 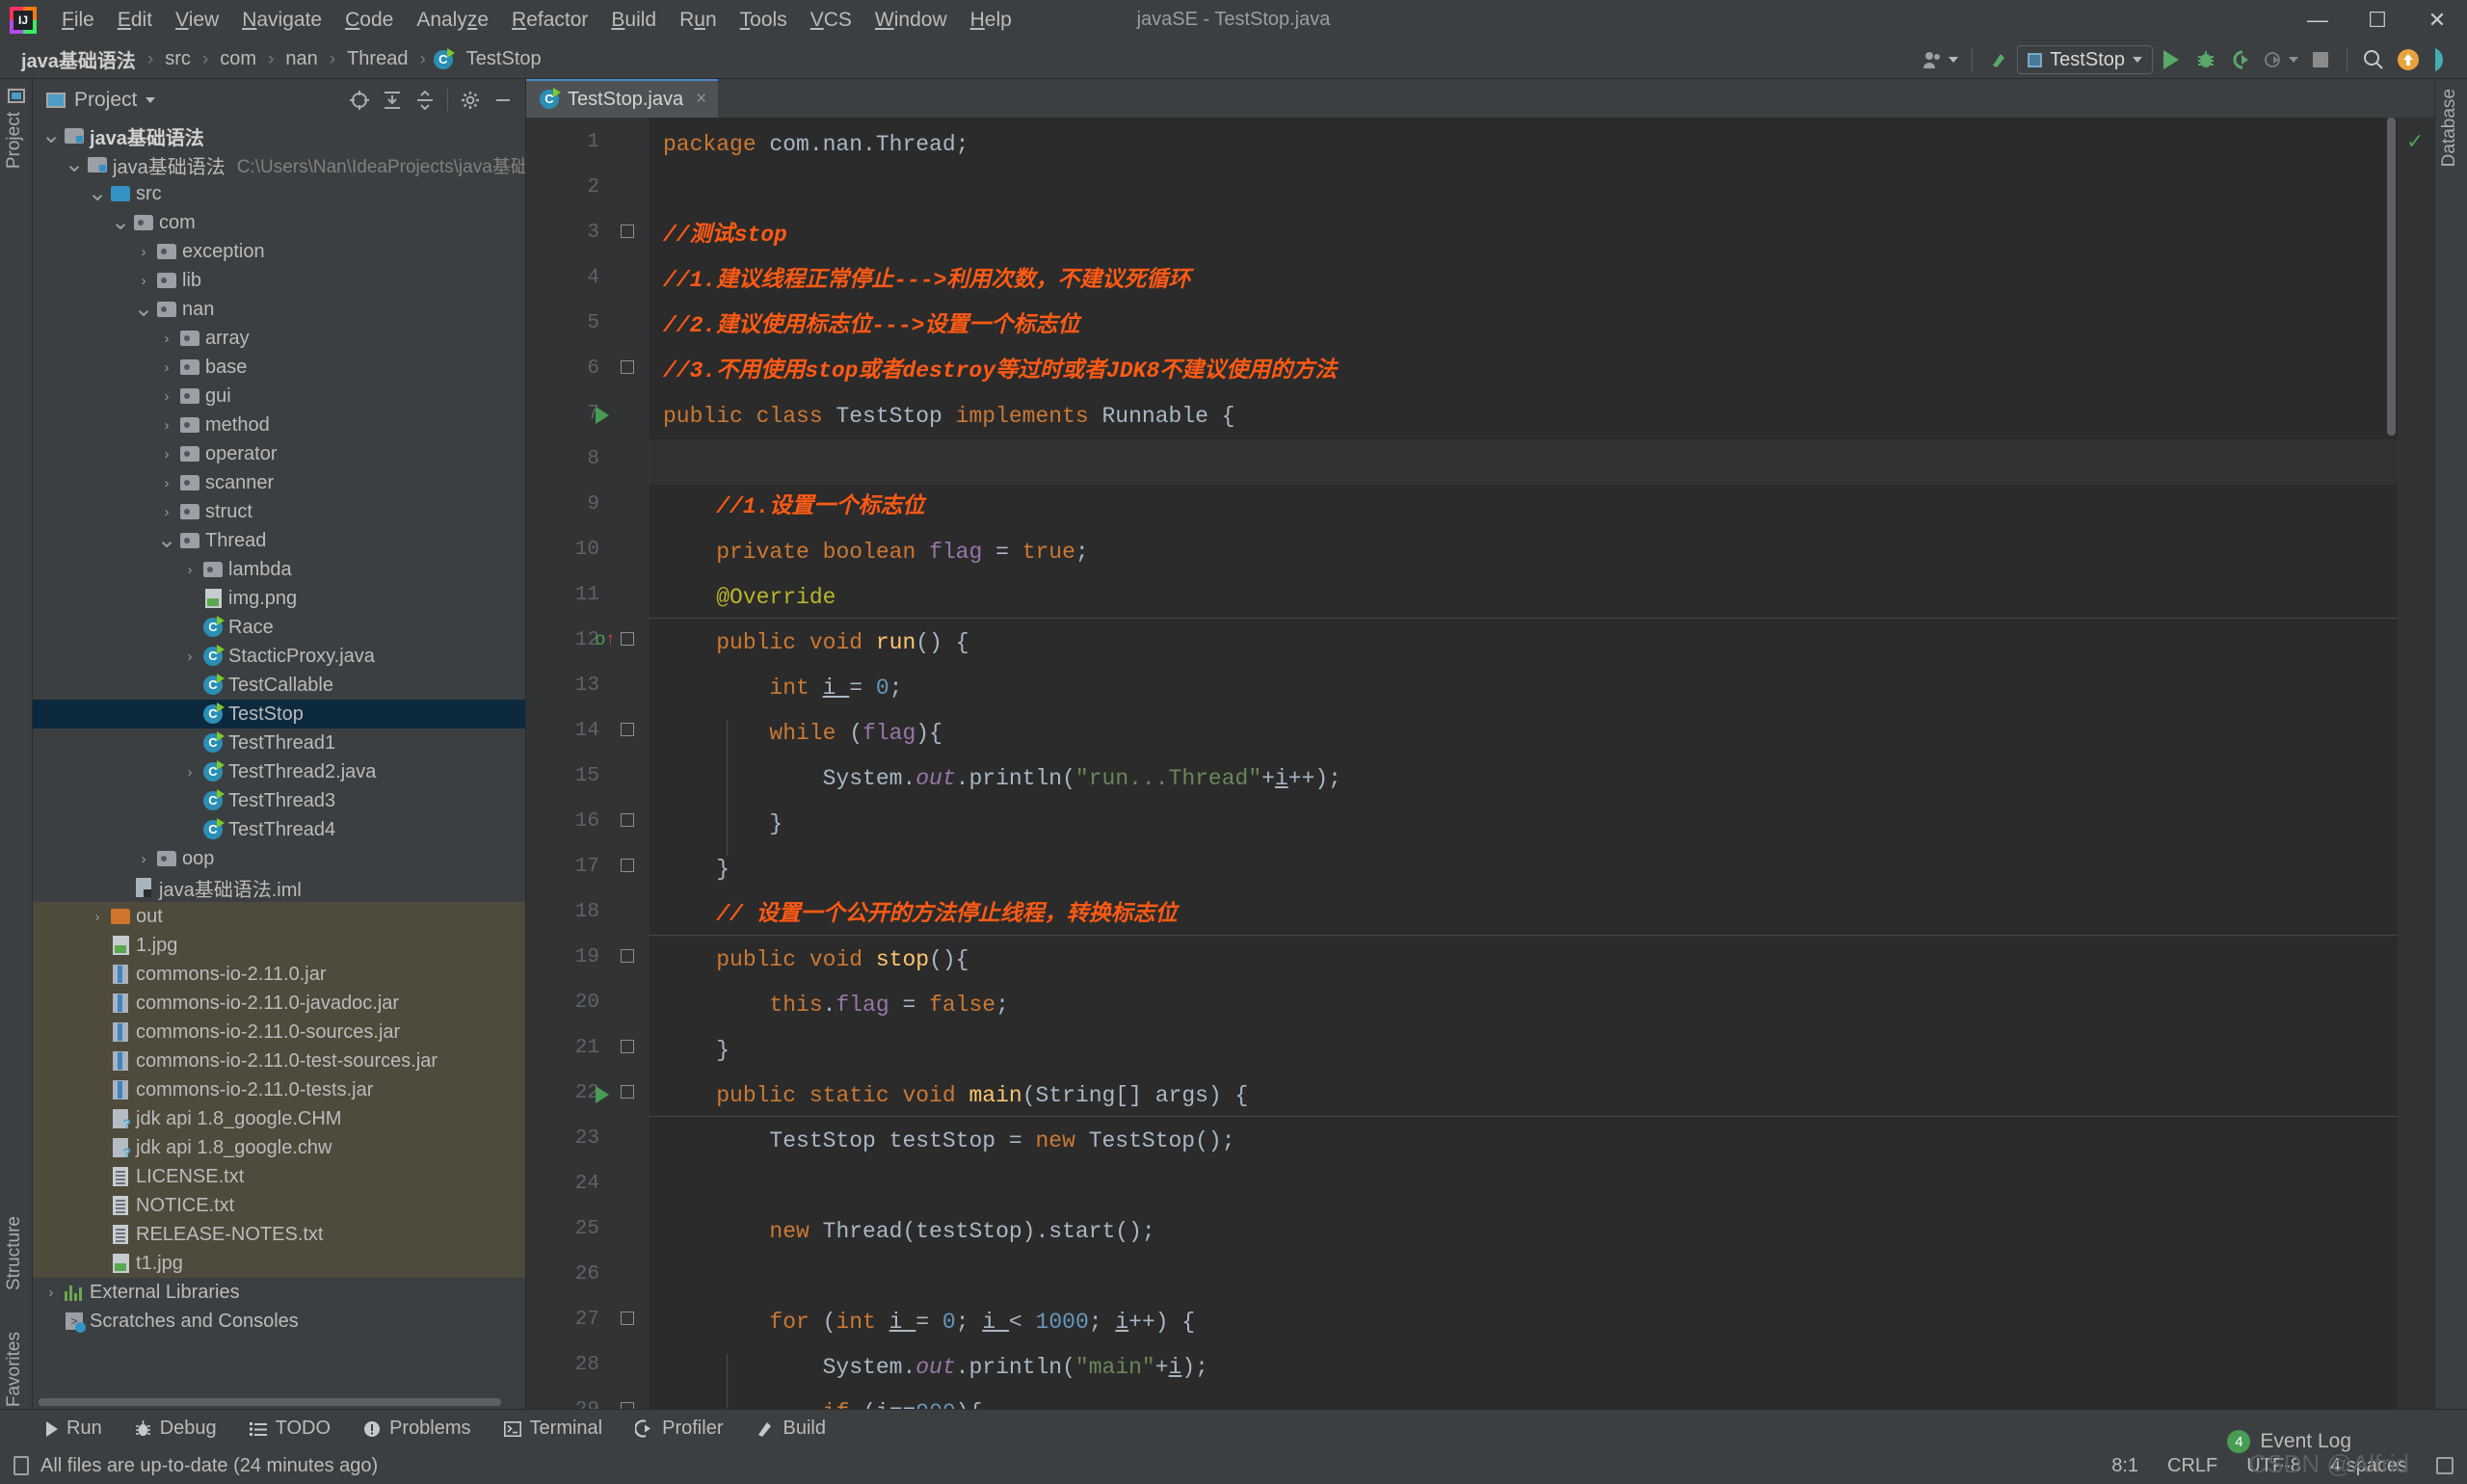 I want to click on rail-label-structure: Structure, so click(x=14, y=1253).